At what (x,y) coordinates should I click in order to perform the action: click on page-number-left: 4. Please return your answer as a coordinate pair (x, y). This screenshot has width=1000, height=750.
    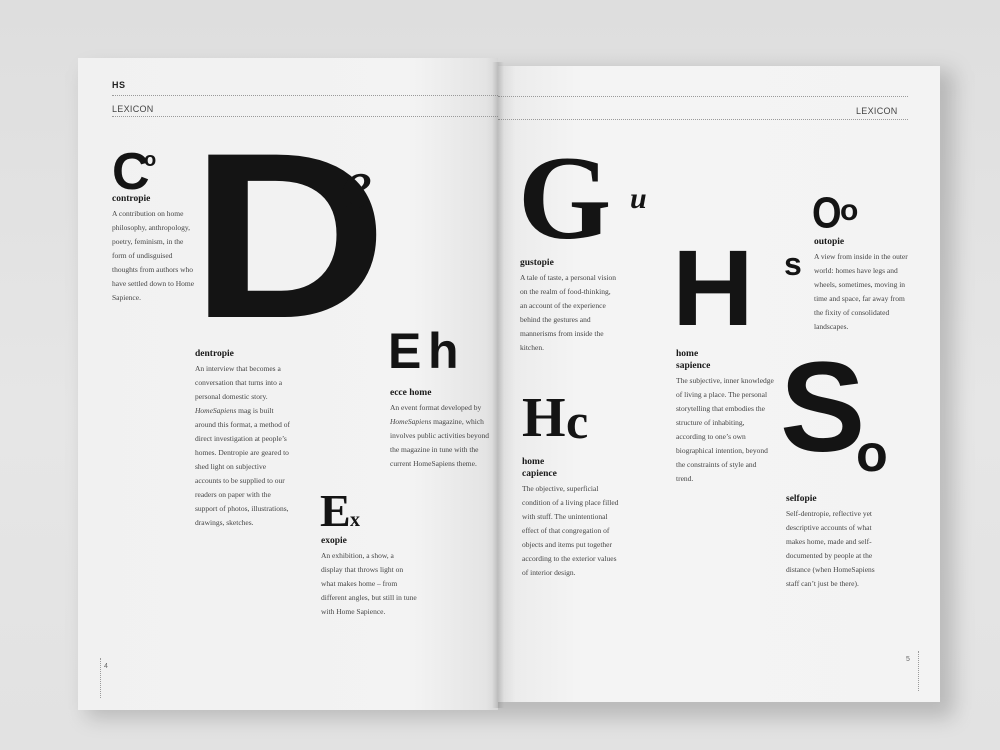
    Looking at the image, I should click on (106, 666).